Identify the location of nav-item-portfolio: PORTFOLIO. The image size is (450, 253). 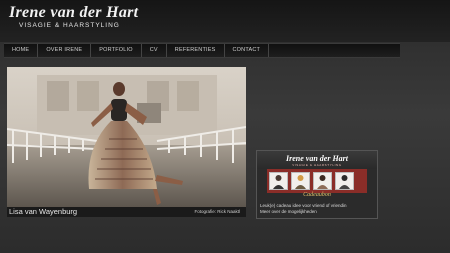
(116, 50).